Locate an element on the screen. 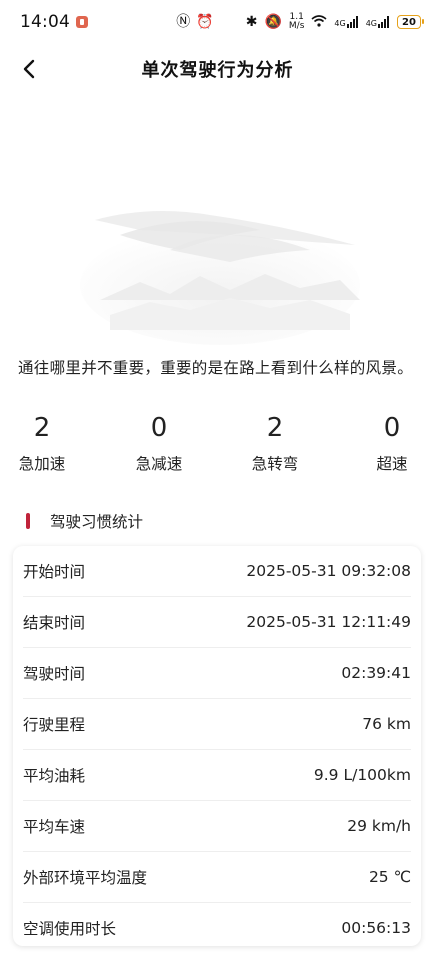 Image resolution: width=435 pixels, height=960 pixels. section-accent-bar is located at coordinates (28, 521).